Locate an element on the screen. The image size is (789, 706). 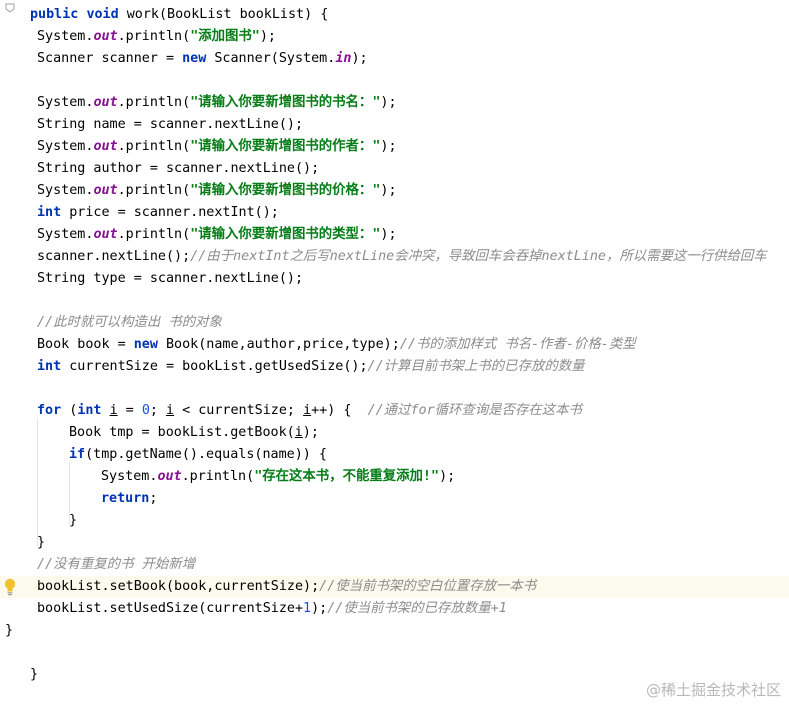
code-line-text: Book tmp = bookList.getBook(i); is located at coordinates (194, 433).